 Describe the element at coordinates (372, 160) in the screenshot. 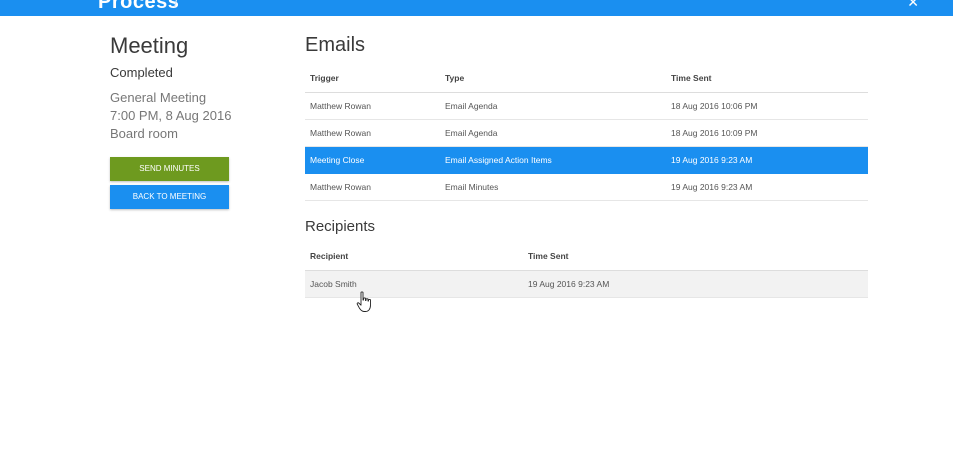

I see `cell-trigger: Meeting Close` at that location.